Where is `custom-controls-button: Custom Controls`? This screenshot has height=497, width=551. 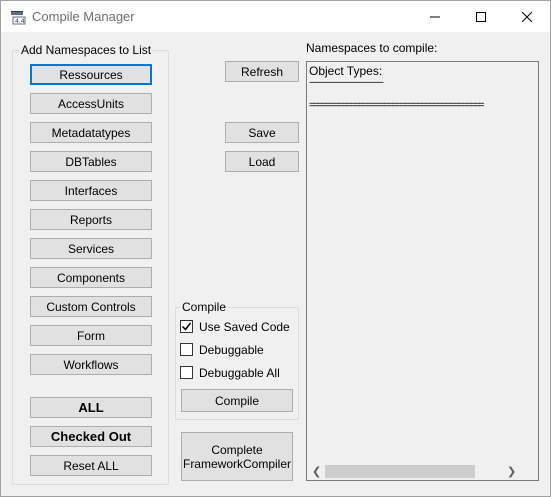 custom-controls-button: Custom Controls is located at coordinates (91, 306).